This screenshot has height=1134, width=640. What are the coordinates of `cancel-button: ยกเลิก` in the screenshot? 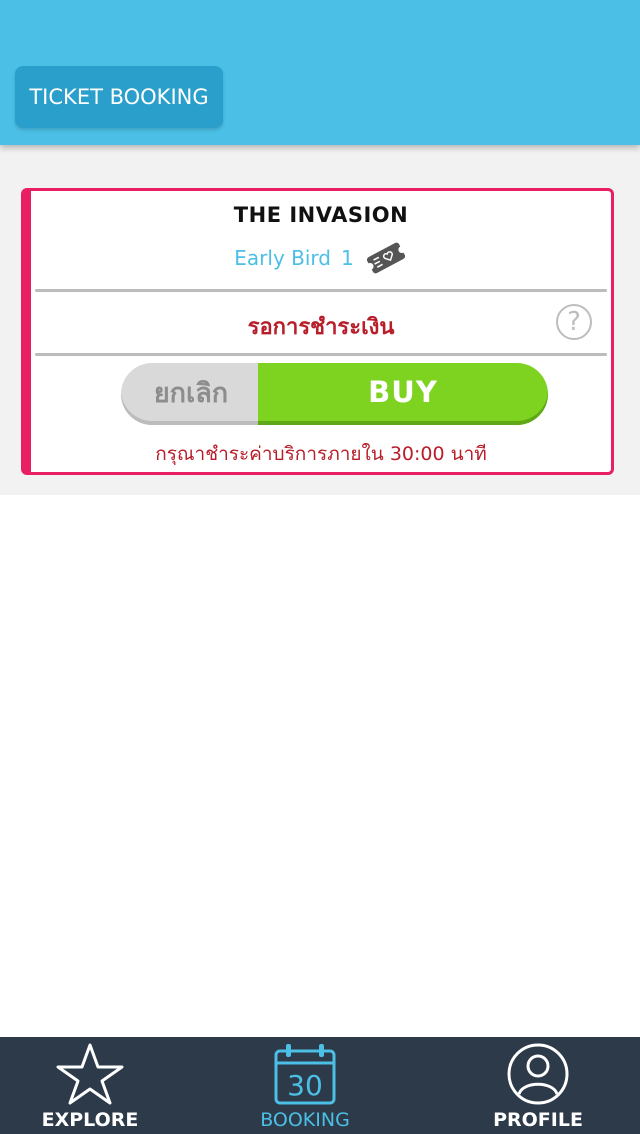 It's located at (191, 394).